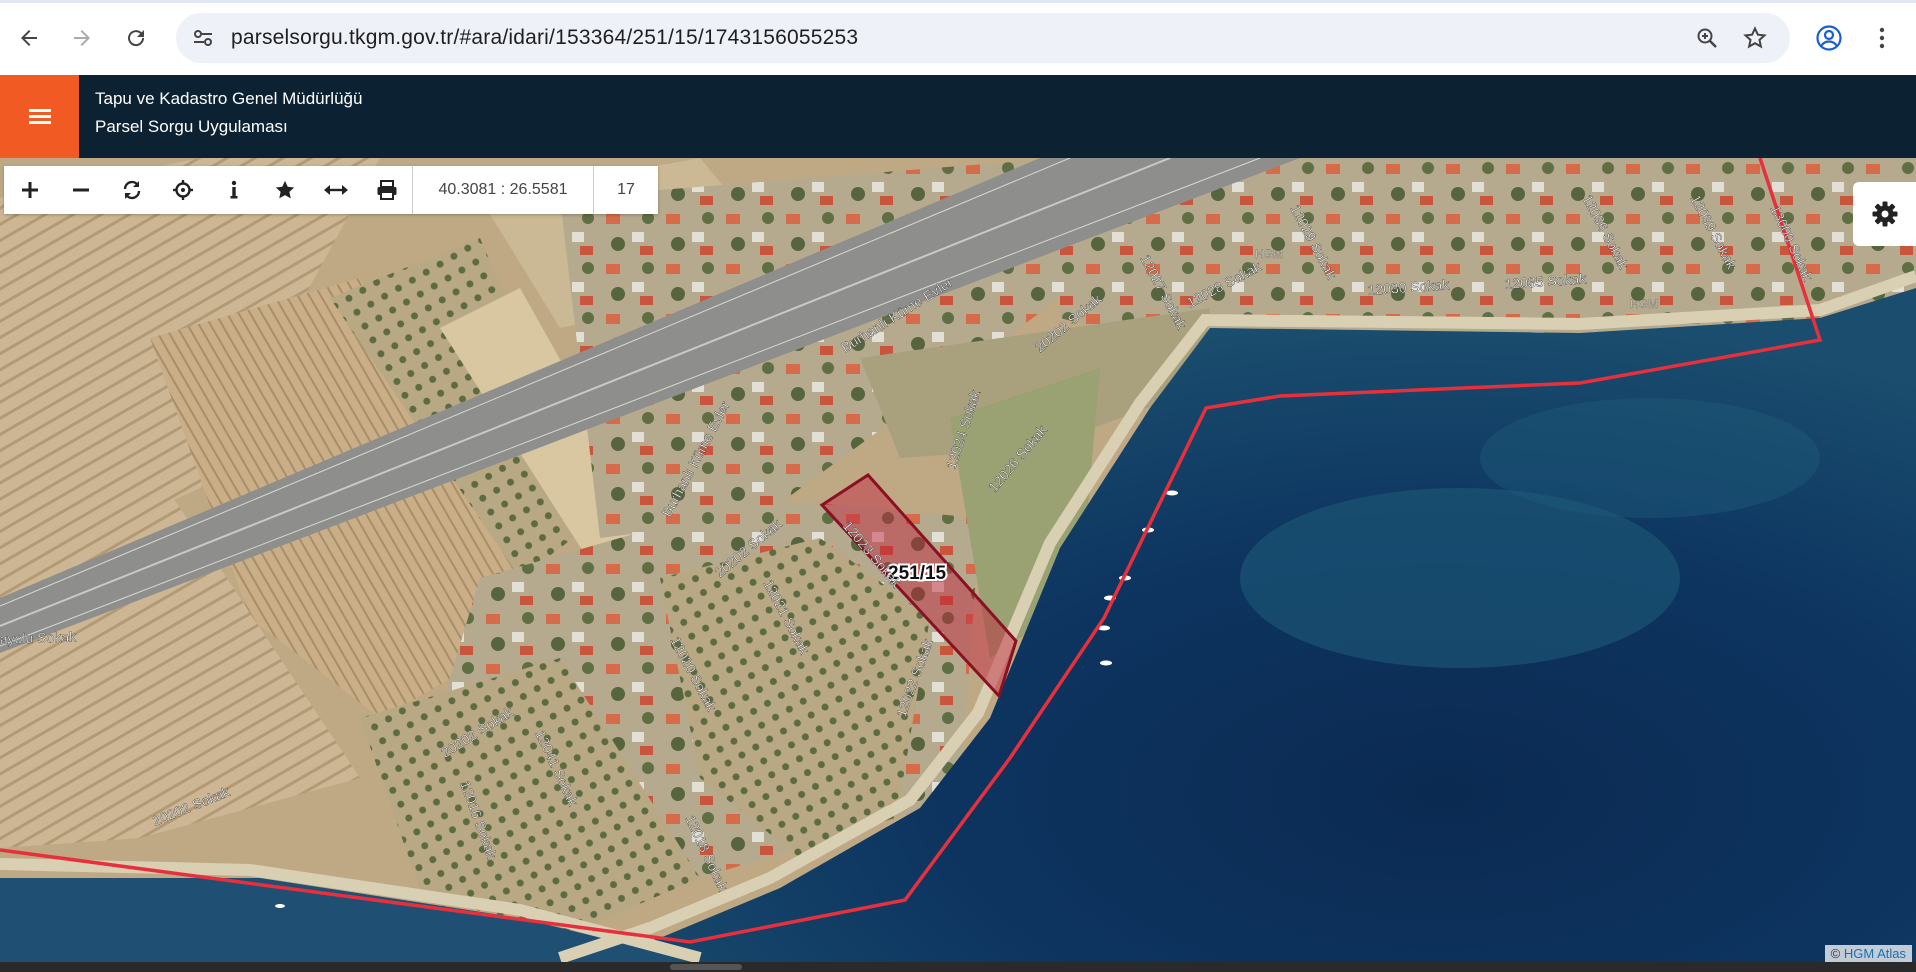 The height and width of the screenshot is (972, 1916). What do you see at coordinates (1835, 953) in the screenshot?
I see `copyright-symbol: ©` at bounding box center [1835, 953].